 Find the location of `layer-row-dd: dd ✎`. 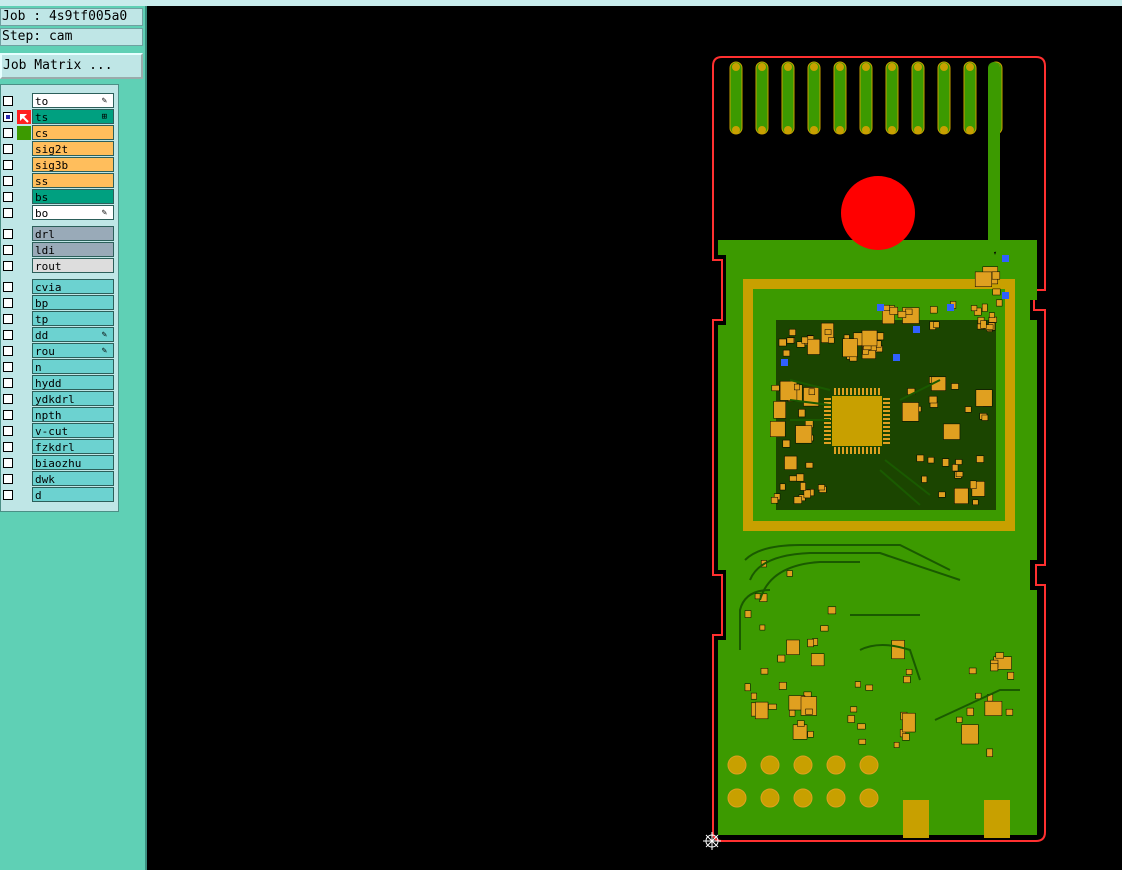

layer-row-dd: dd ✎ is located at coordinates (59, 335).